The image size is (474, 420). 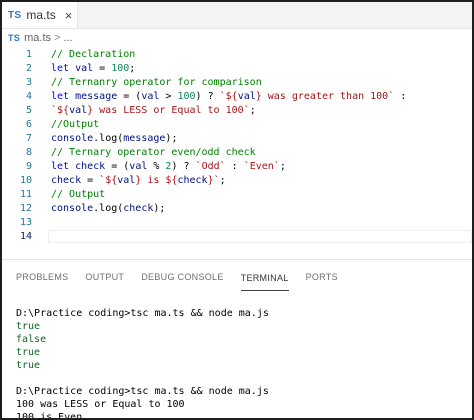 I want to click on code-token: } was greater than 100`, so click(x=325, y=96).